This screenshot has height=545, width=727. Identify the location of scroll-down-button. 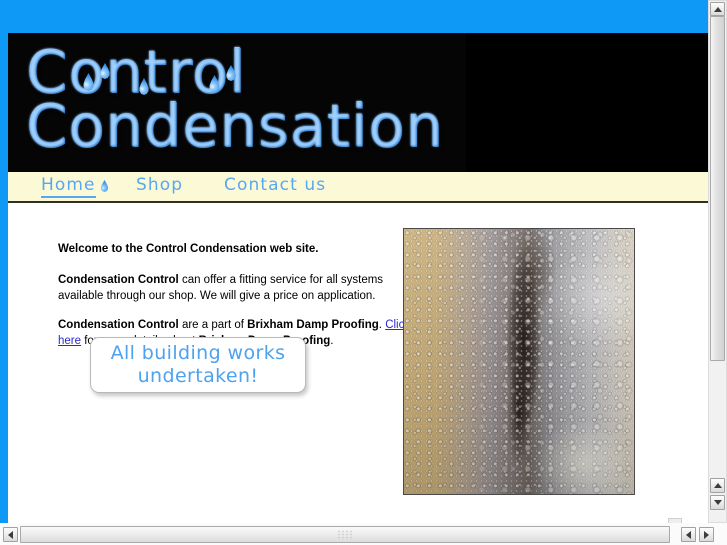
(717, 502).